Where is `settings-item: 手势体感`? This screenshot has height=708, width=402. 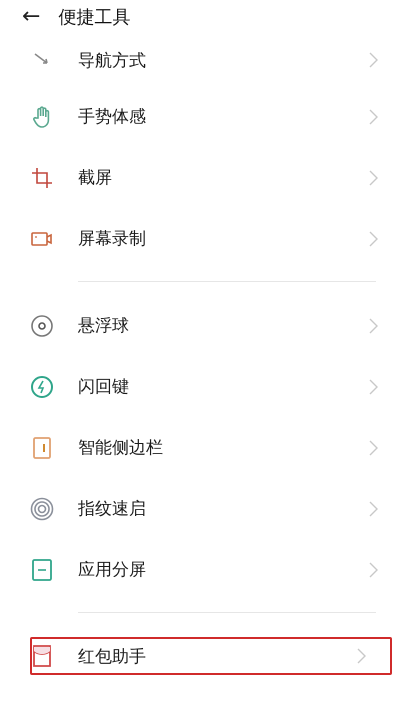 settings-item: 手势体感 is located at coordinates (201, 116).